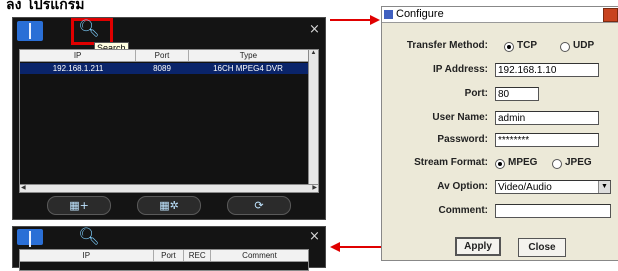  I want to click on scroll-up-icon: ▲, so click(313, 53).